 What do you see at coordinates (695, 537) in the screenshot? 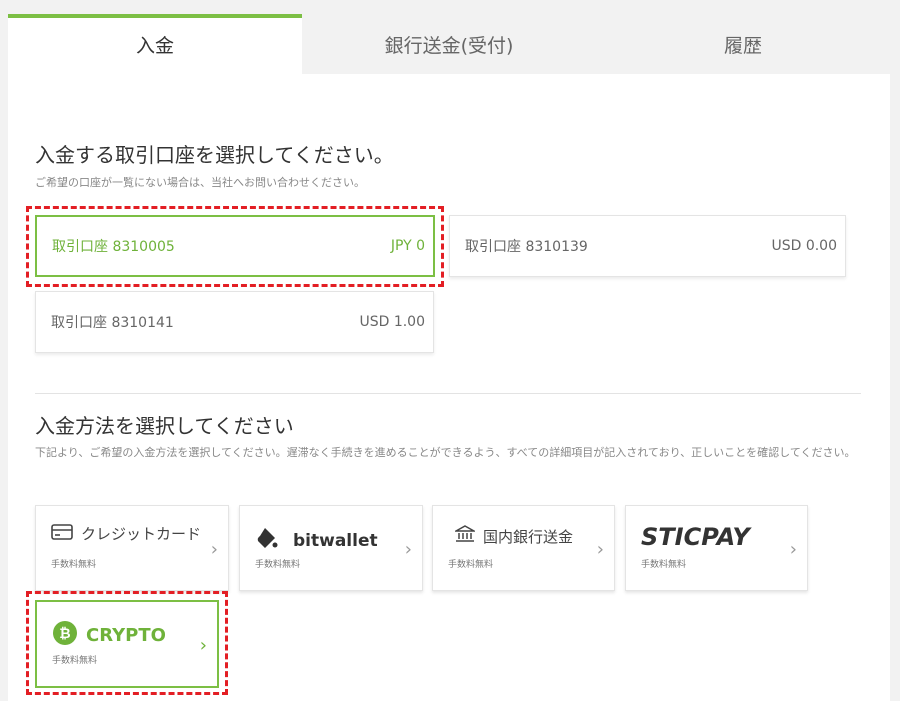
I see `sticpay-logo: STICPAY` at bounding box center [695, 537].